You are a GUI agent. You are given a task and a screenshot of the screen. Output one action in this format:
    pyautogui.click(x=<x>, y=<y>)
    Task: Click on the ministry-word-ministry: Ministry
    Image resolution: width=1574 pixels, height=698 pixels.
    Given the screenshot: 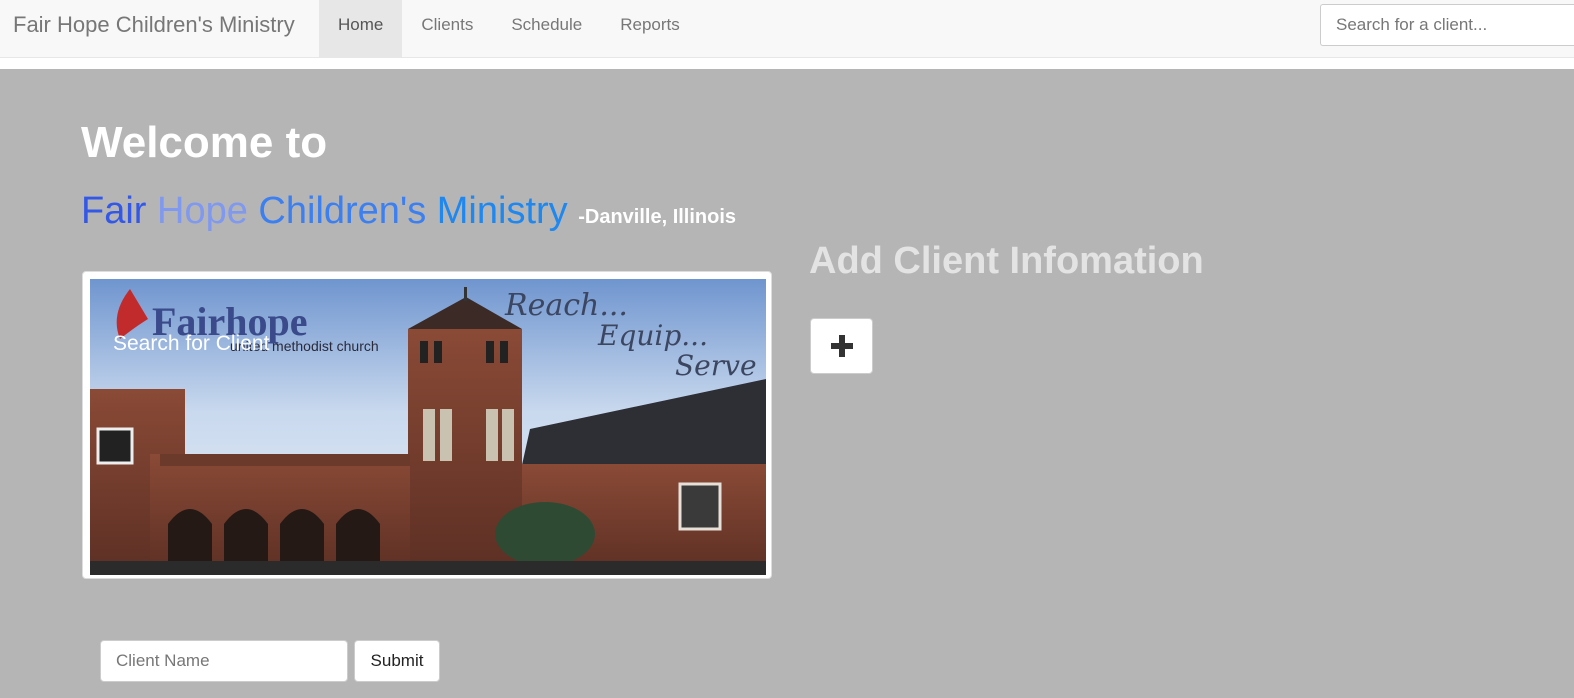 What is the action you would take?
    pyautogui.click(x=502, y=211)
    